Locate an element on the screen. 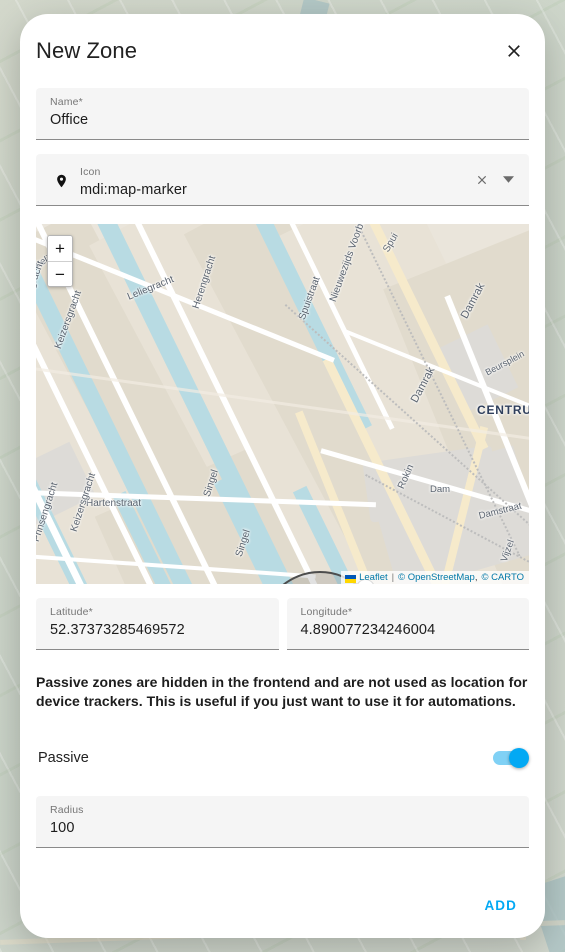 The width and height of the screenshot is (565, 952). ukraine-flag-icon is located at coordinates (351, 578).